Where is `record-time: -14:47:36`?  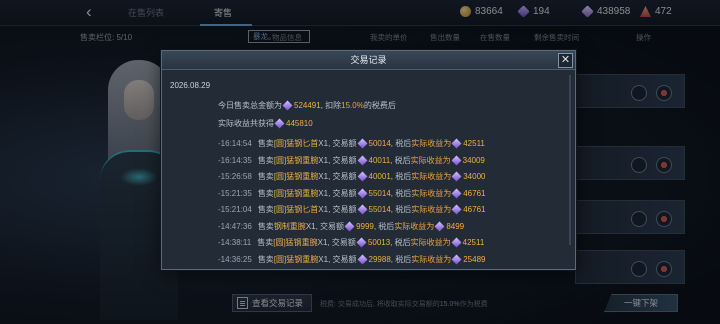
record-time: -14:47:36 is located at coordinates (235, 226).